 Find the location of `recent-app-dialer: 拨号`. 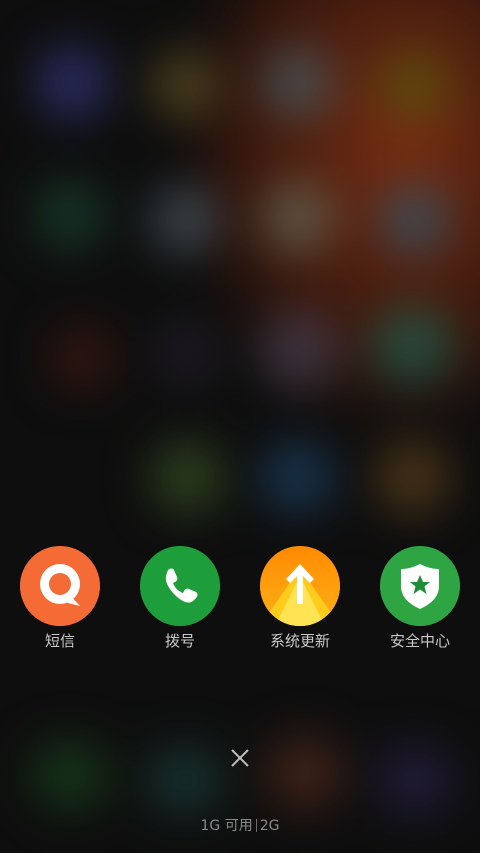

recent-app-dialer: 拨号 is located at coordinates (180, 598).